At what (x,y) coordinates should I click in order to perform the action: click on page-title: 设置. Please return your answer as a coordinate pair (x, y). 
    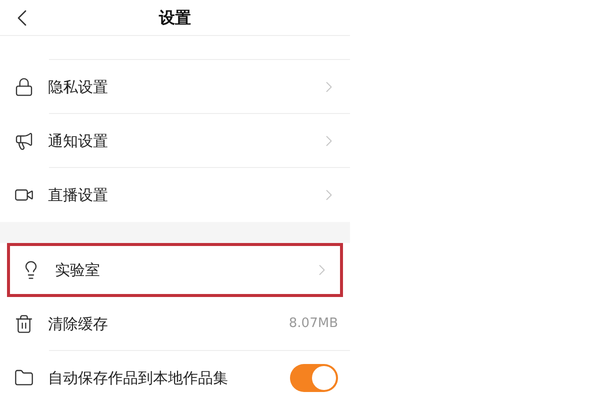
    Looking at the image, I should click on (175, 17).